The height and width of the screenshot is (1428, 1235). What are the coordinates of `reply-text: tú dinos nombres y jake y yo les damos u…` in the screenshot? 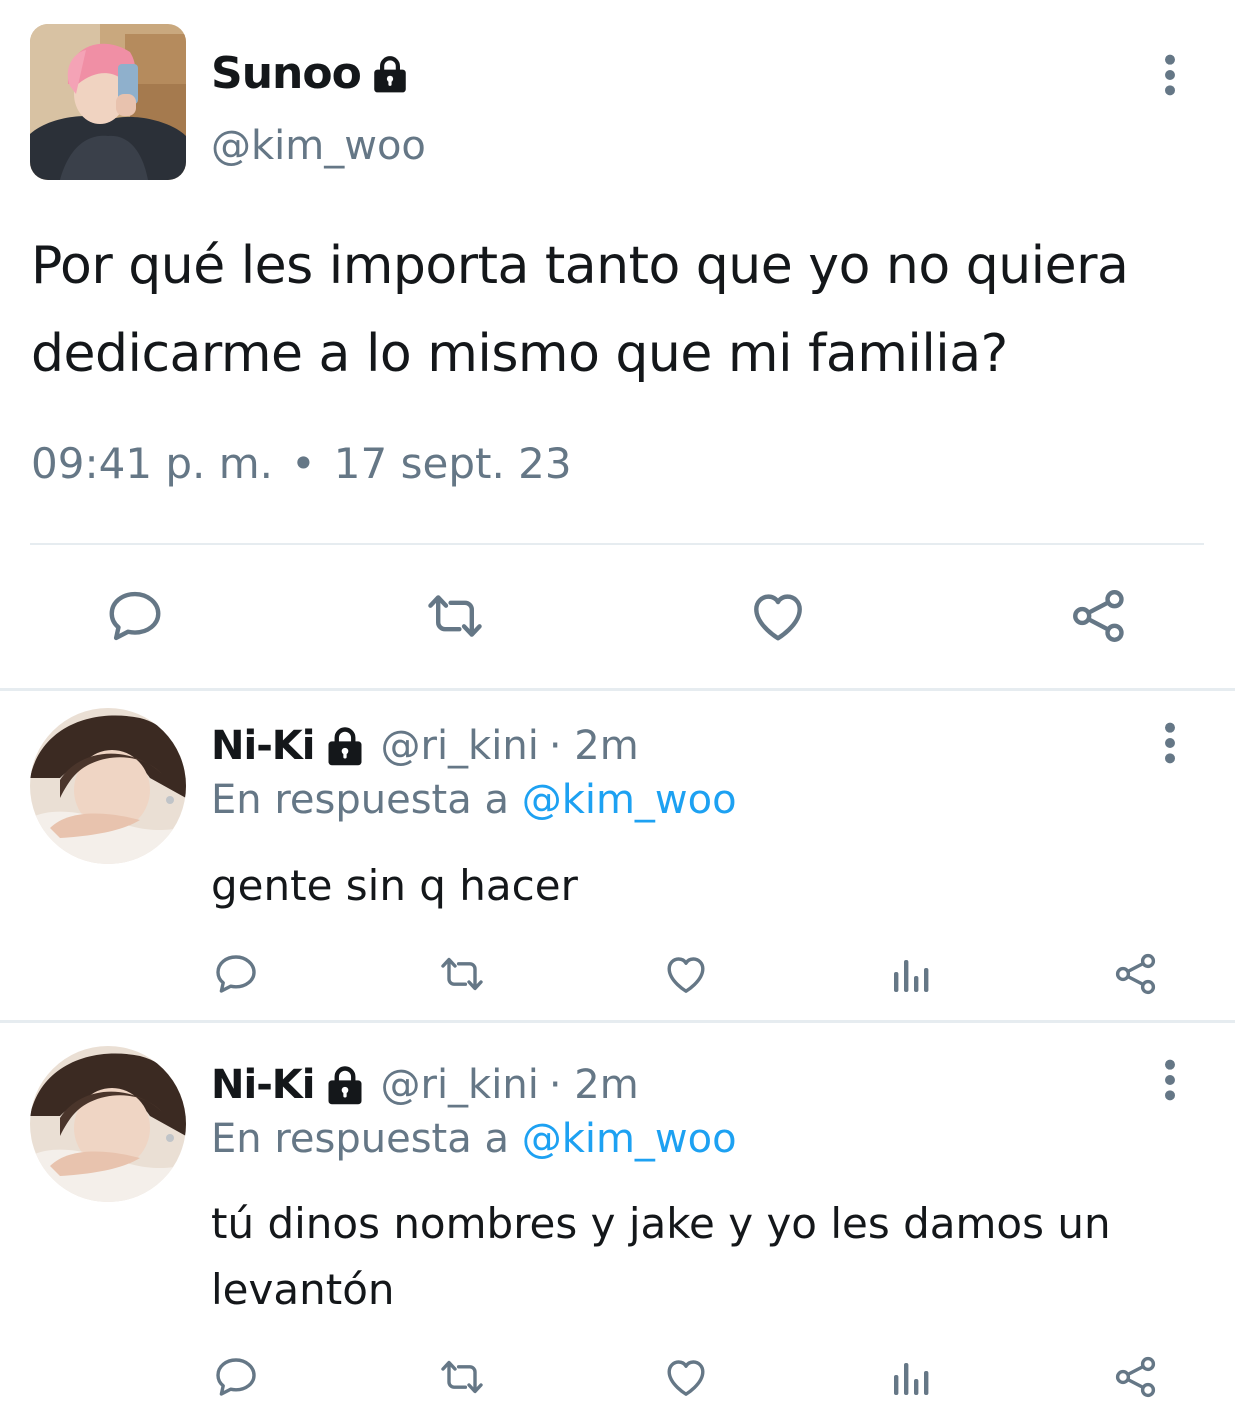 It's located at (661, 1256).